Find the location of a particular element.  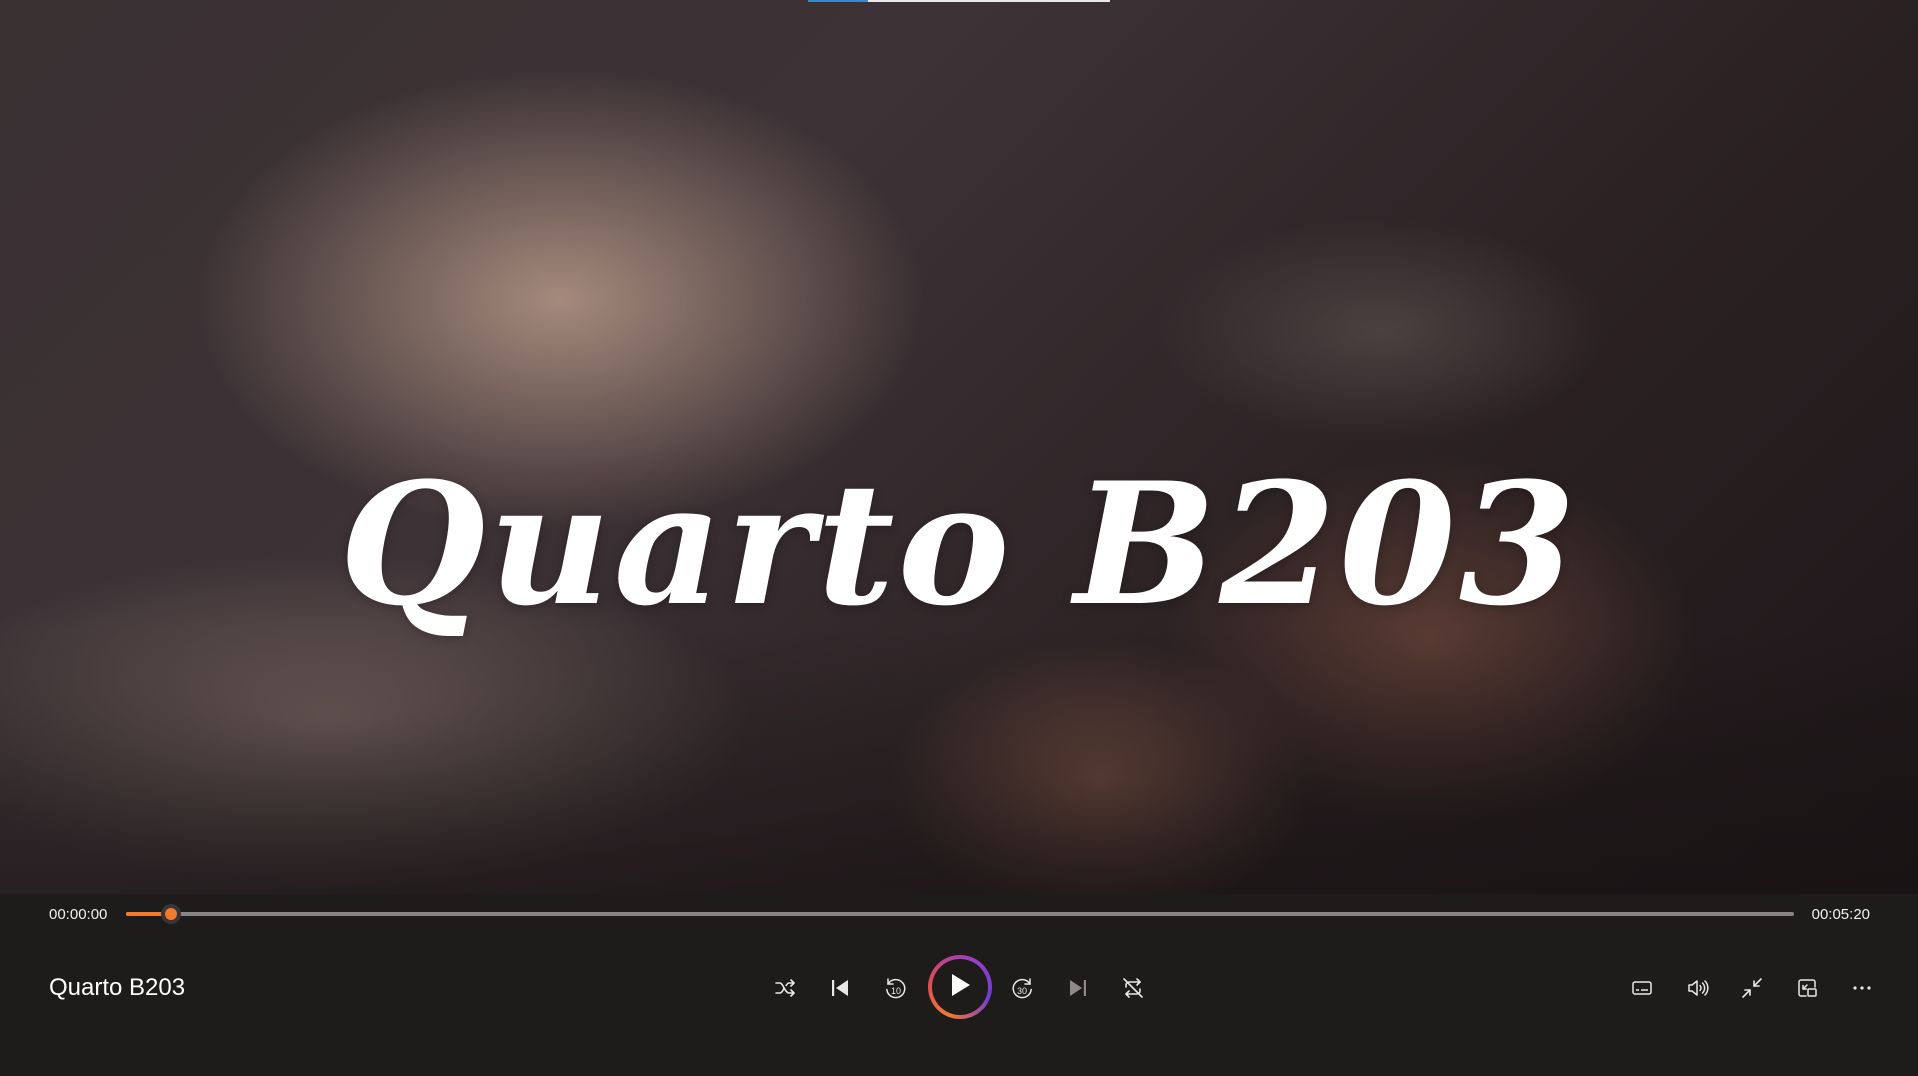

exit-fullscreen-icon is located at coordinates (1752, 988).